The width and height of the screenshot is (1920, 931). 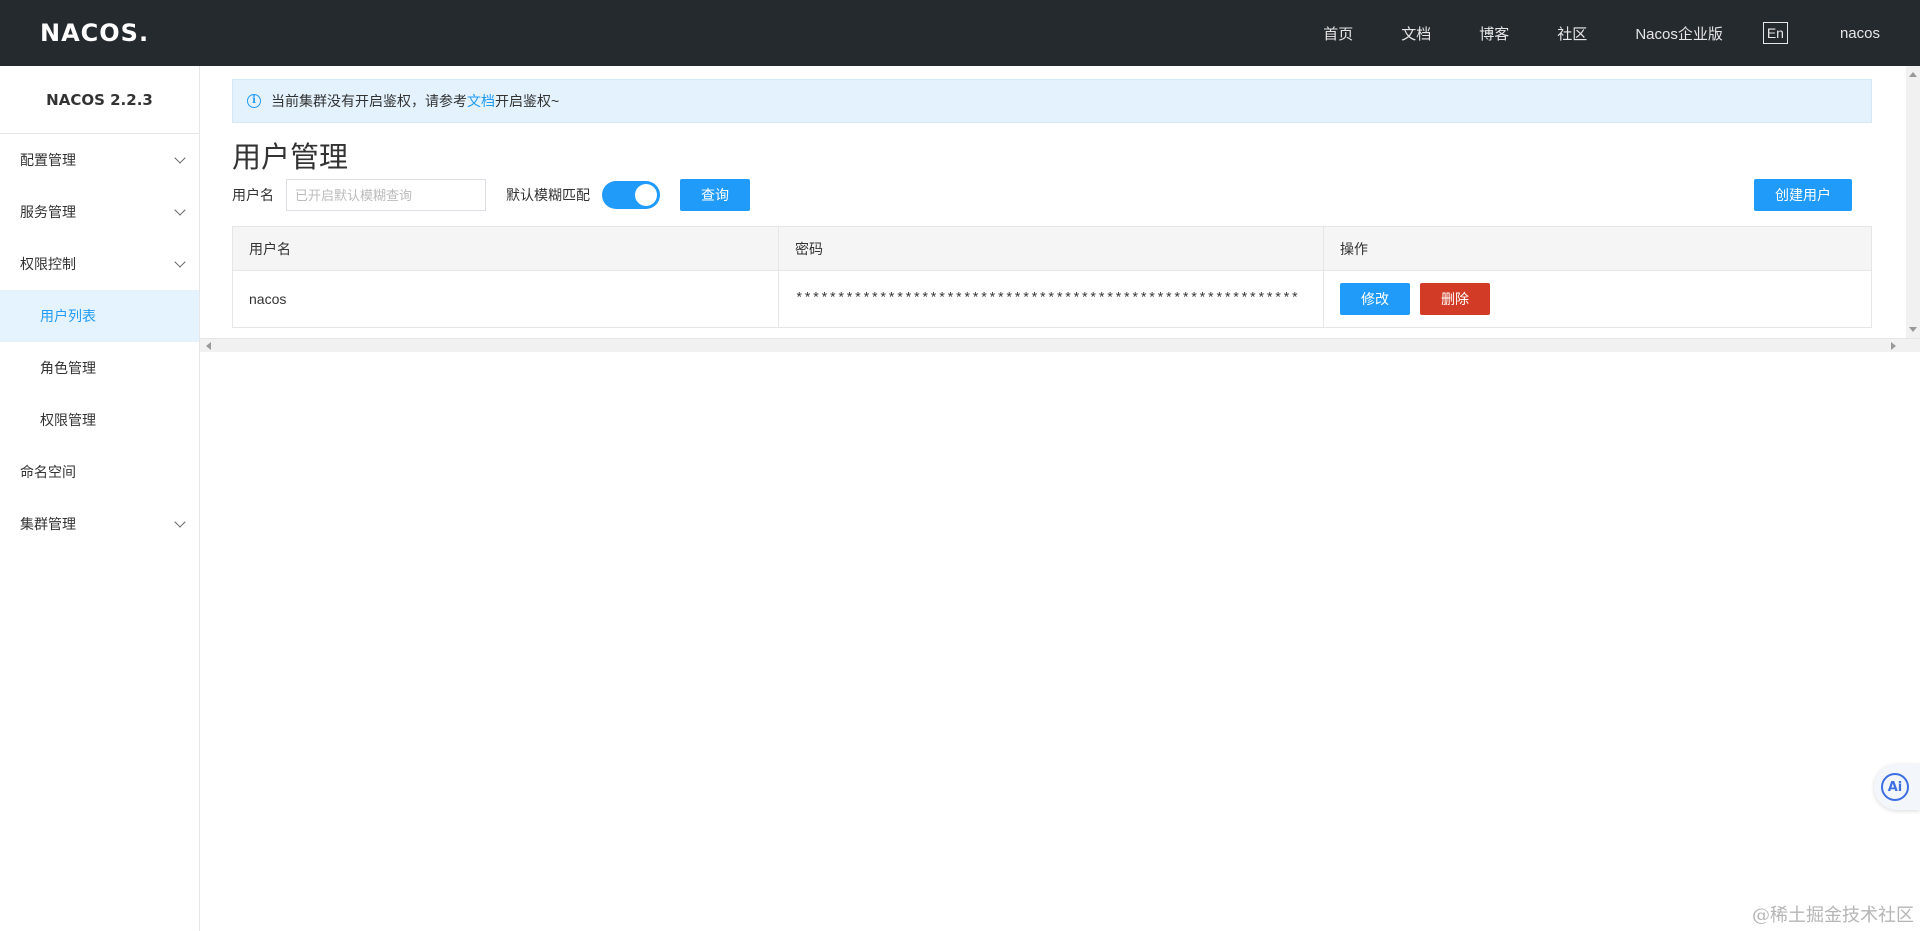 What do you see at coordinates (99, 524) in the screenshot?
I see `sidebar-item-cluster: 集群管理` at bounding box center [99, 524].